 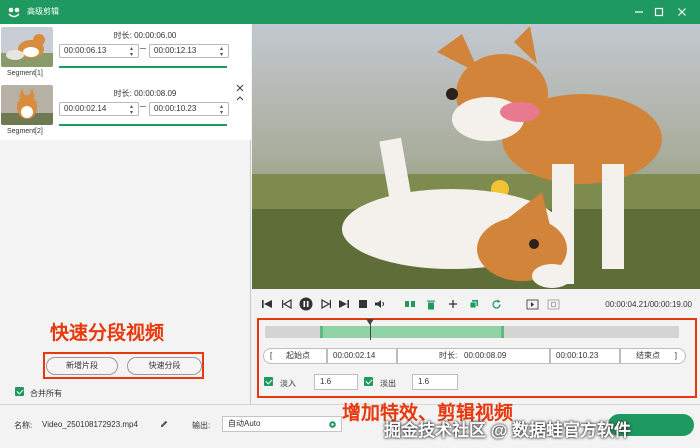 What do you see at coordinates (43, 11) in the screenshot?
I see `window-title: 高级剪辑` at bounding box center [43, 11].